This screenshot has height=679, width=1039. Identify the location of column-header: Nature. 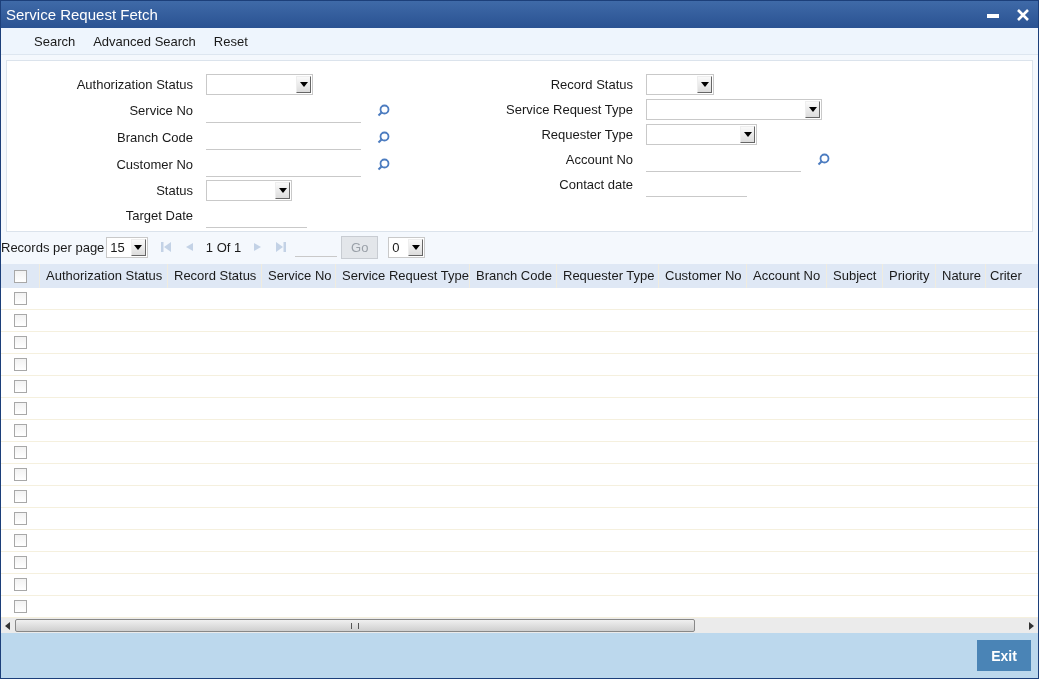
(960, 276).